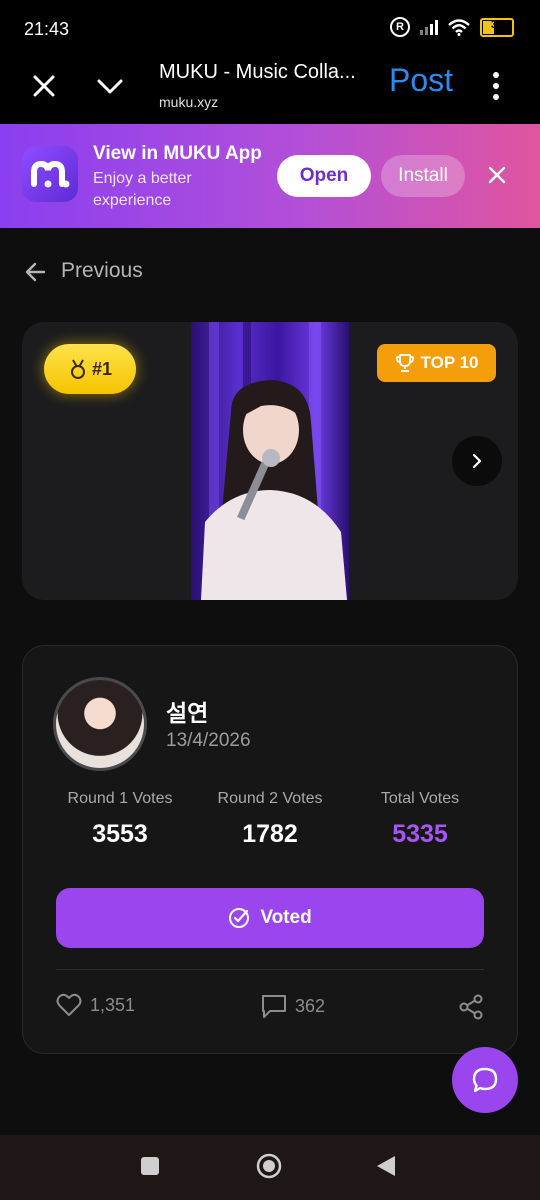 This screenshot has height=1200, width=540. Describe the element at coordinates (270, 461) in the screenshot. I see `video-thumbnail` at that location.